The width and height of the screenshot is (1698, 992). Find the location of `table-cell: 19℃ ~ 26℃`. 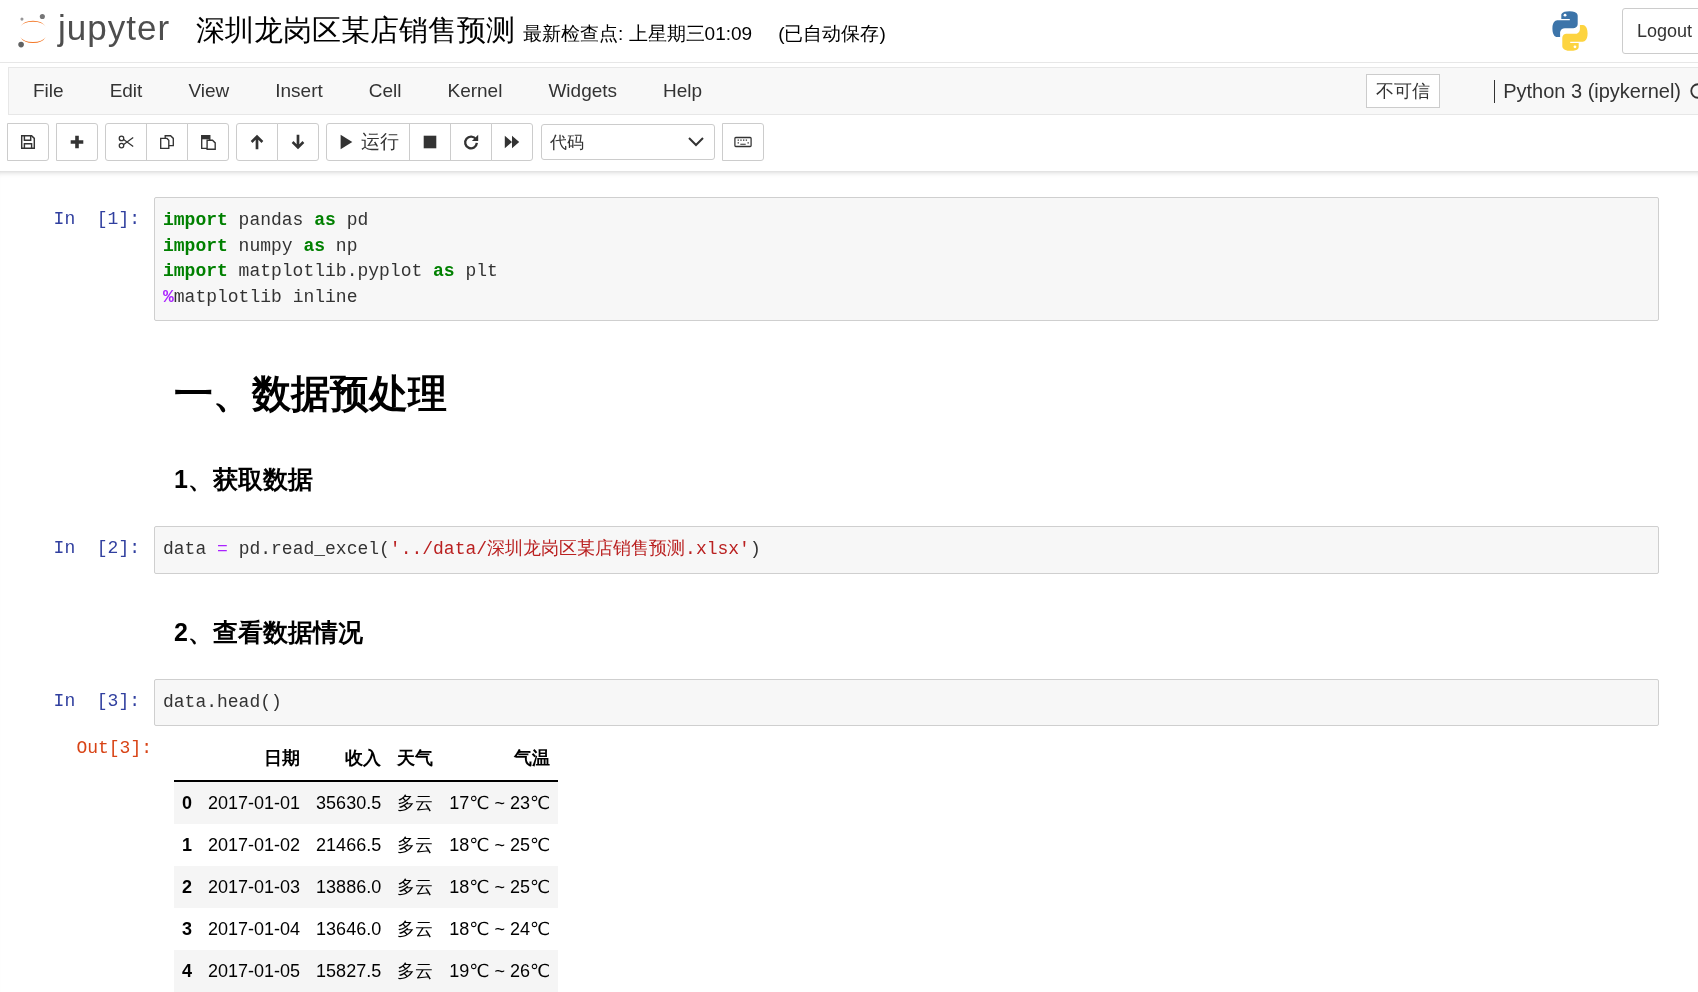

table-cell: 19℃ ~ 26℃ is located at coordinates (500, 971).